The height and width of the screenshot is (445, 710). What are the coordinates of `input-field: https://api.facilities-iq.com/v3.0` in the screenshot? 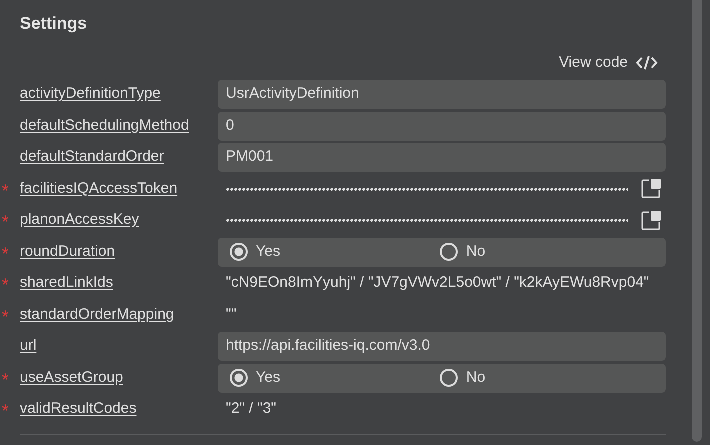 It's located at (442, 346).